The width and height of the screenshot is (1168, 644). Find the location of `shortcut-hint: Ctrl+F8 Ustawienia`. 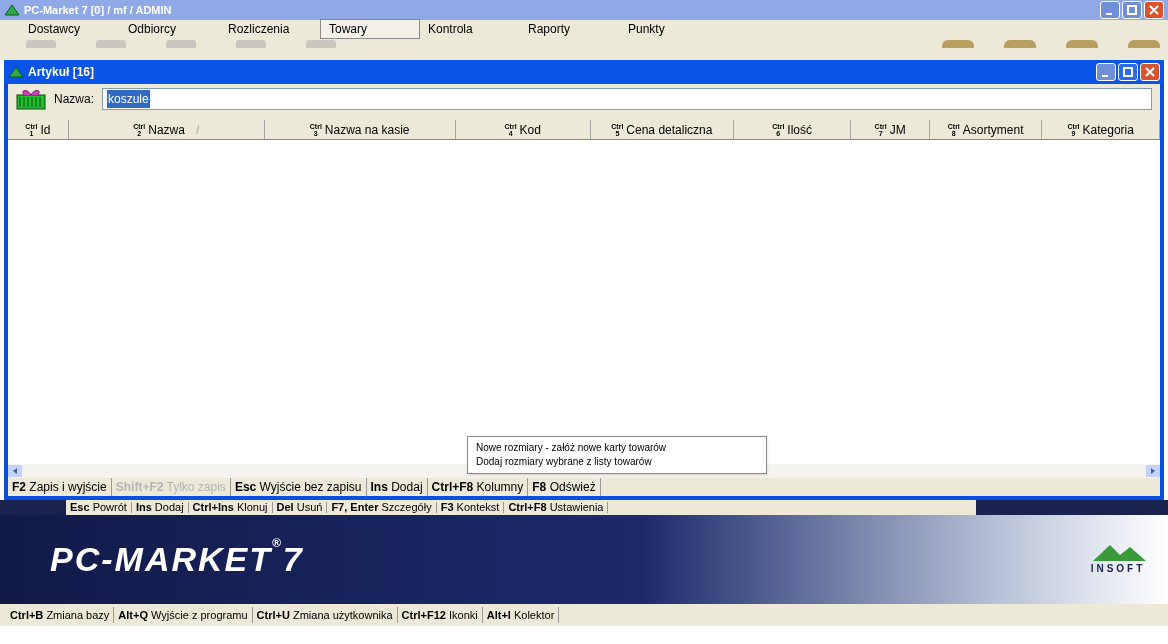

shortcut-hint: Ctrl+F8 Ustawienia is located at coordinates (556, 507).